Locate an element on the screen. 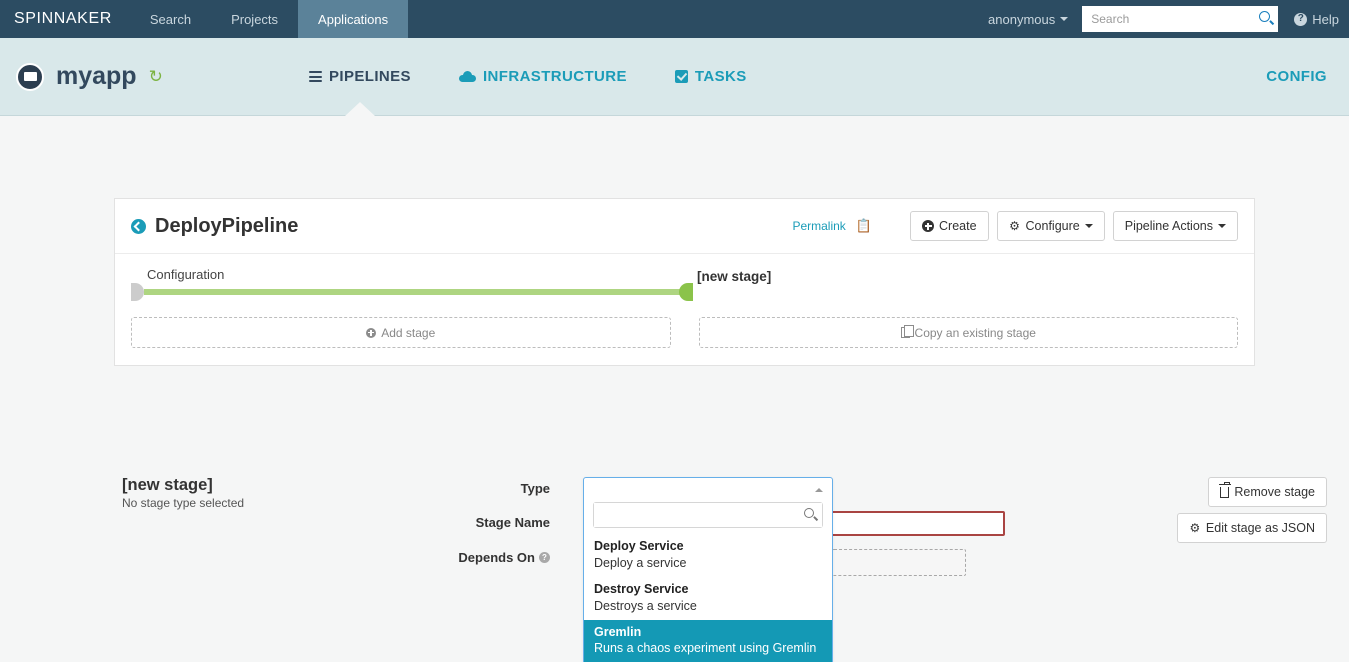  label-depends-on: Depends On ? is located at coordinates (465, 557).